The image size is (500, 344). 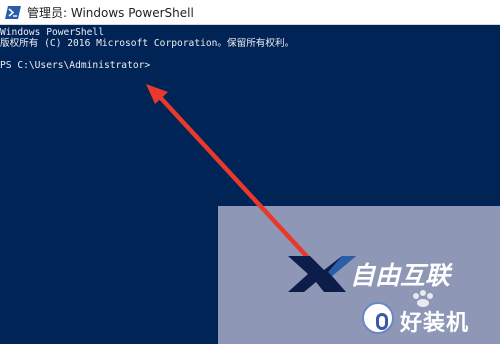 I want to click on console-prompt: PS C:\Users\Administrator>, so click(x=75, y=65).